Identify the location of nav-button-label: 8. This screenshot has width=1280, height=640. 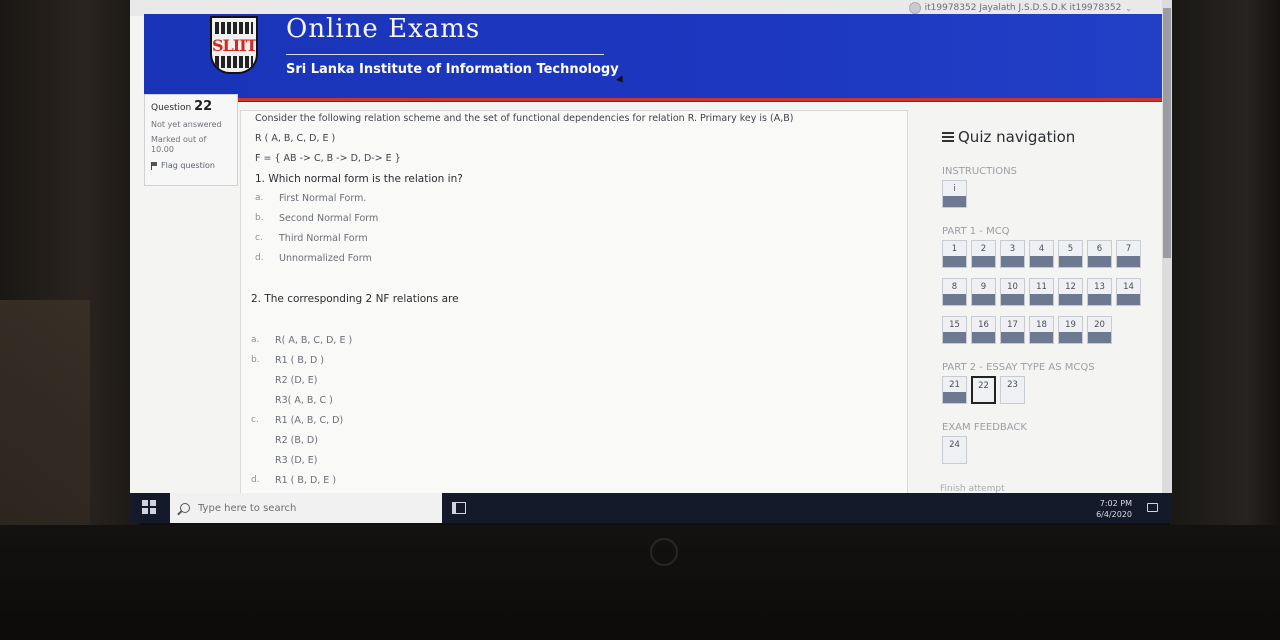
(954, 287).